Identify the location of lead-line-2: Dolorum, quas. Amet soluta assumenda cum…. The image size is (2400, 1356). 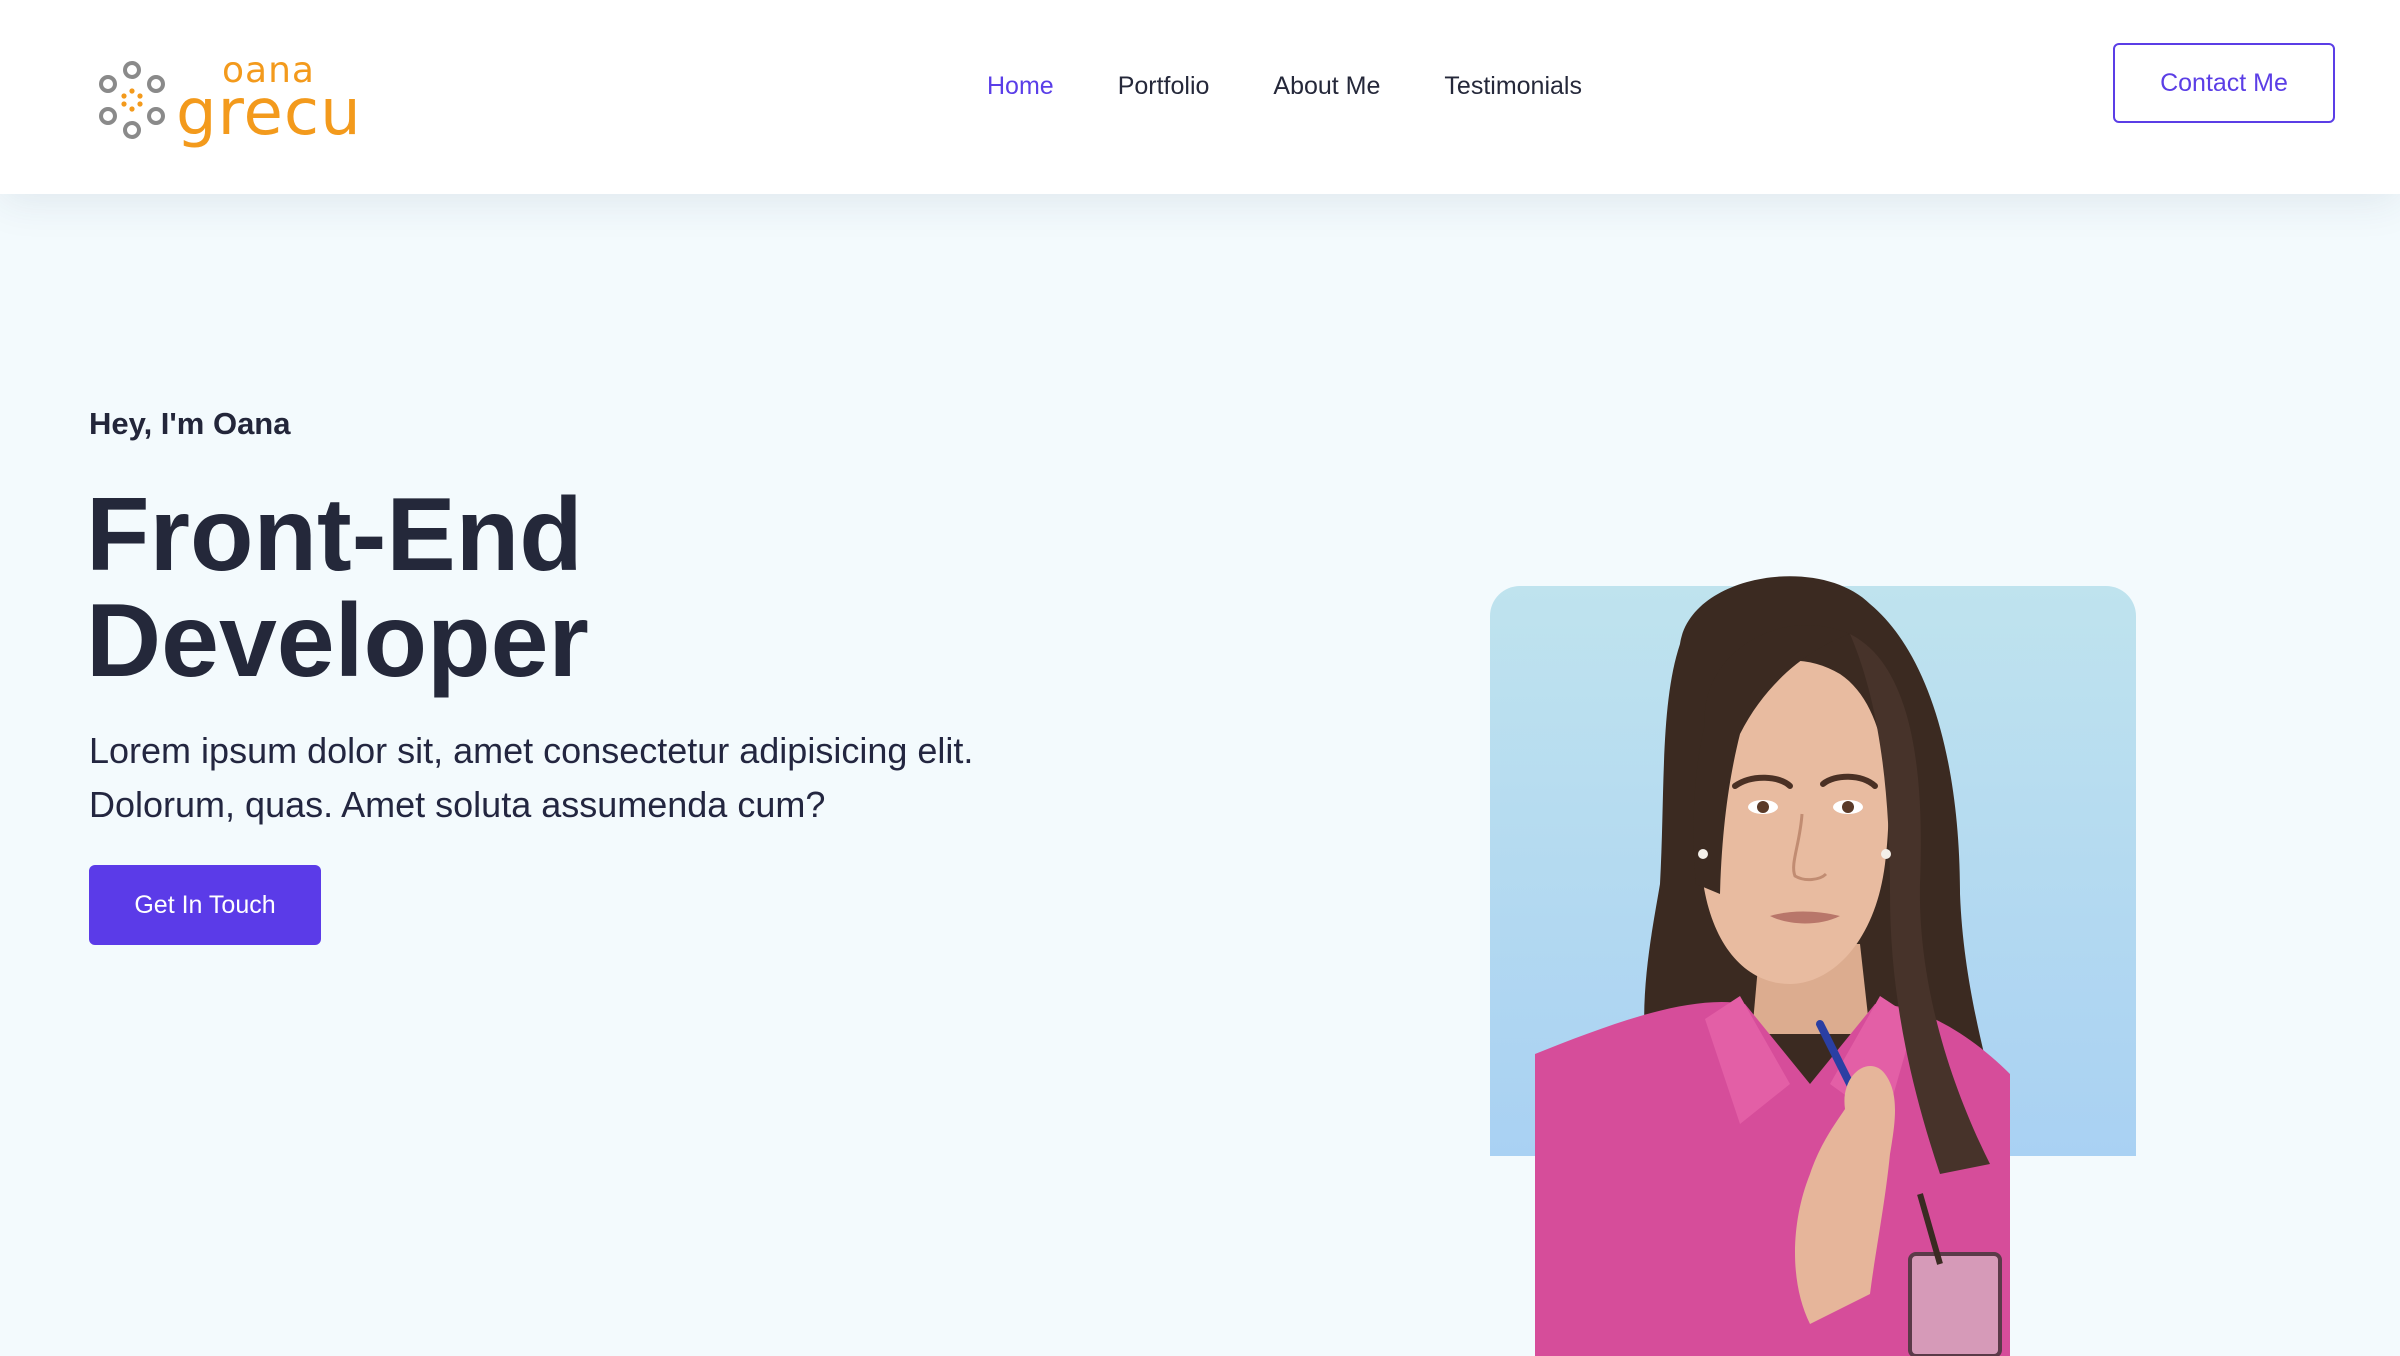
(457, 804).